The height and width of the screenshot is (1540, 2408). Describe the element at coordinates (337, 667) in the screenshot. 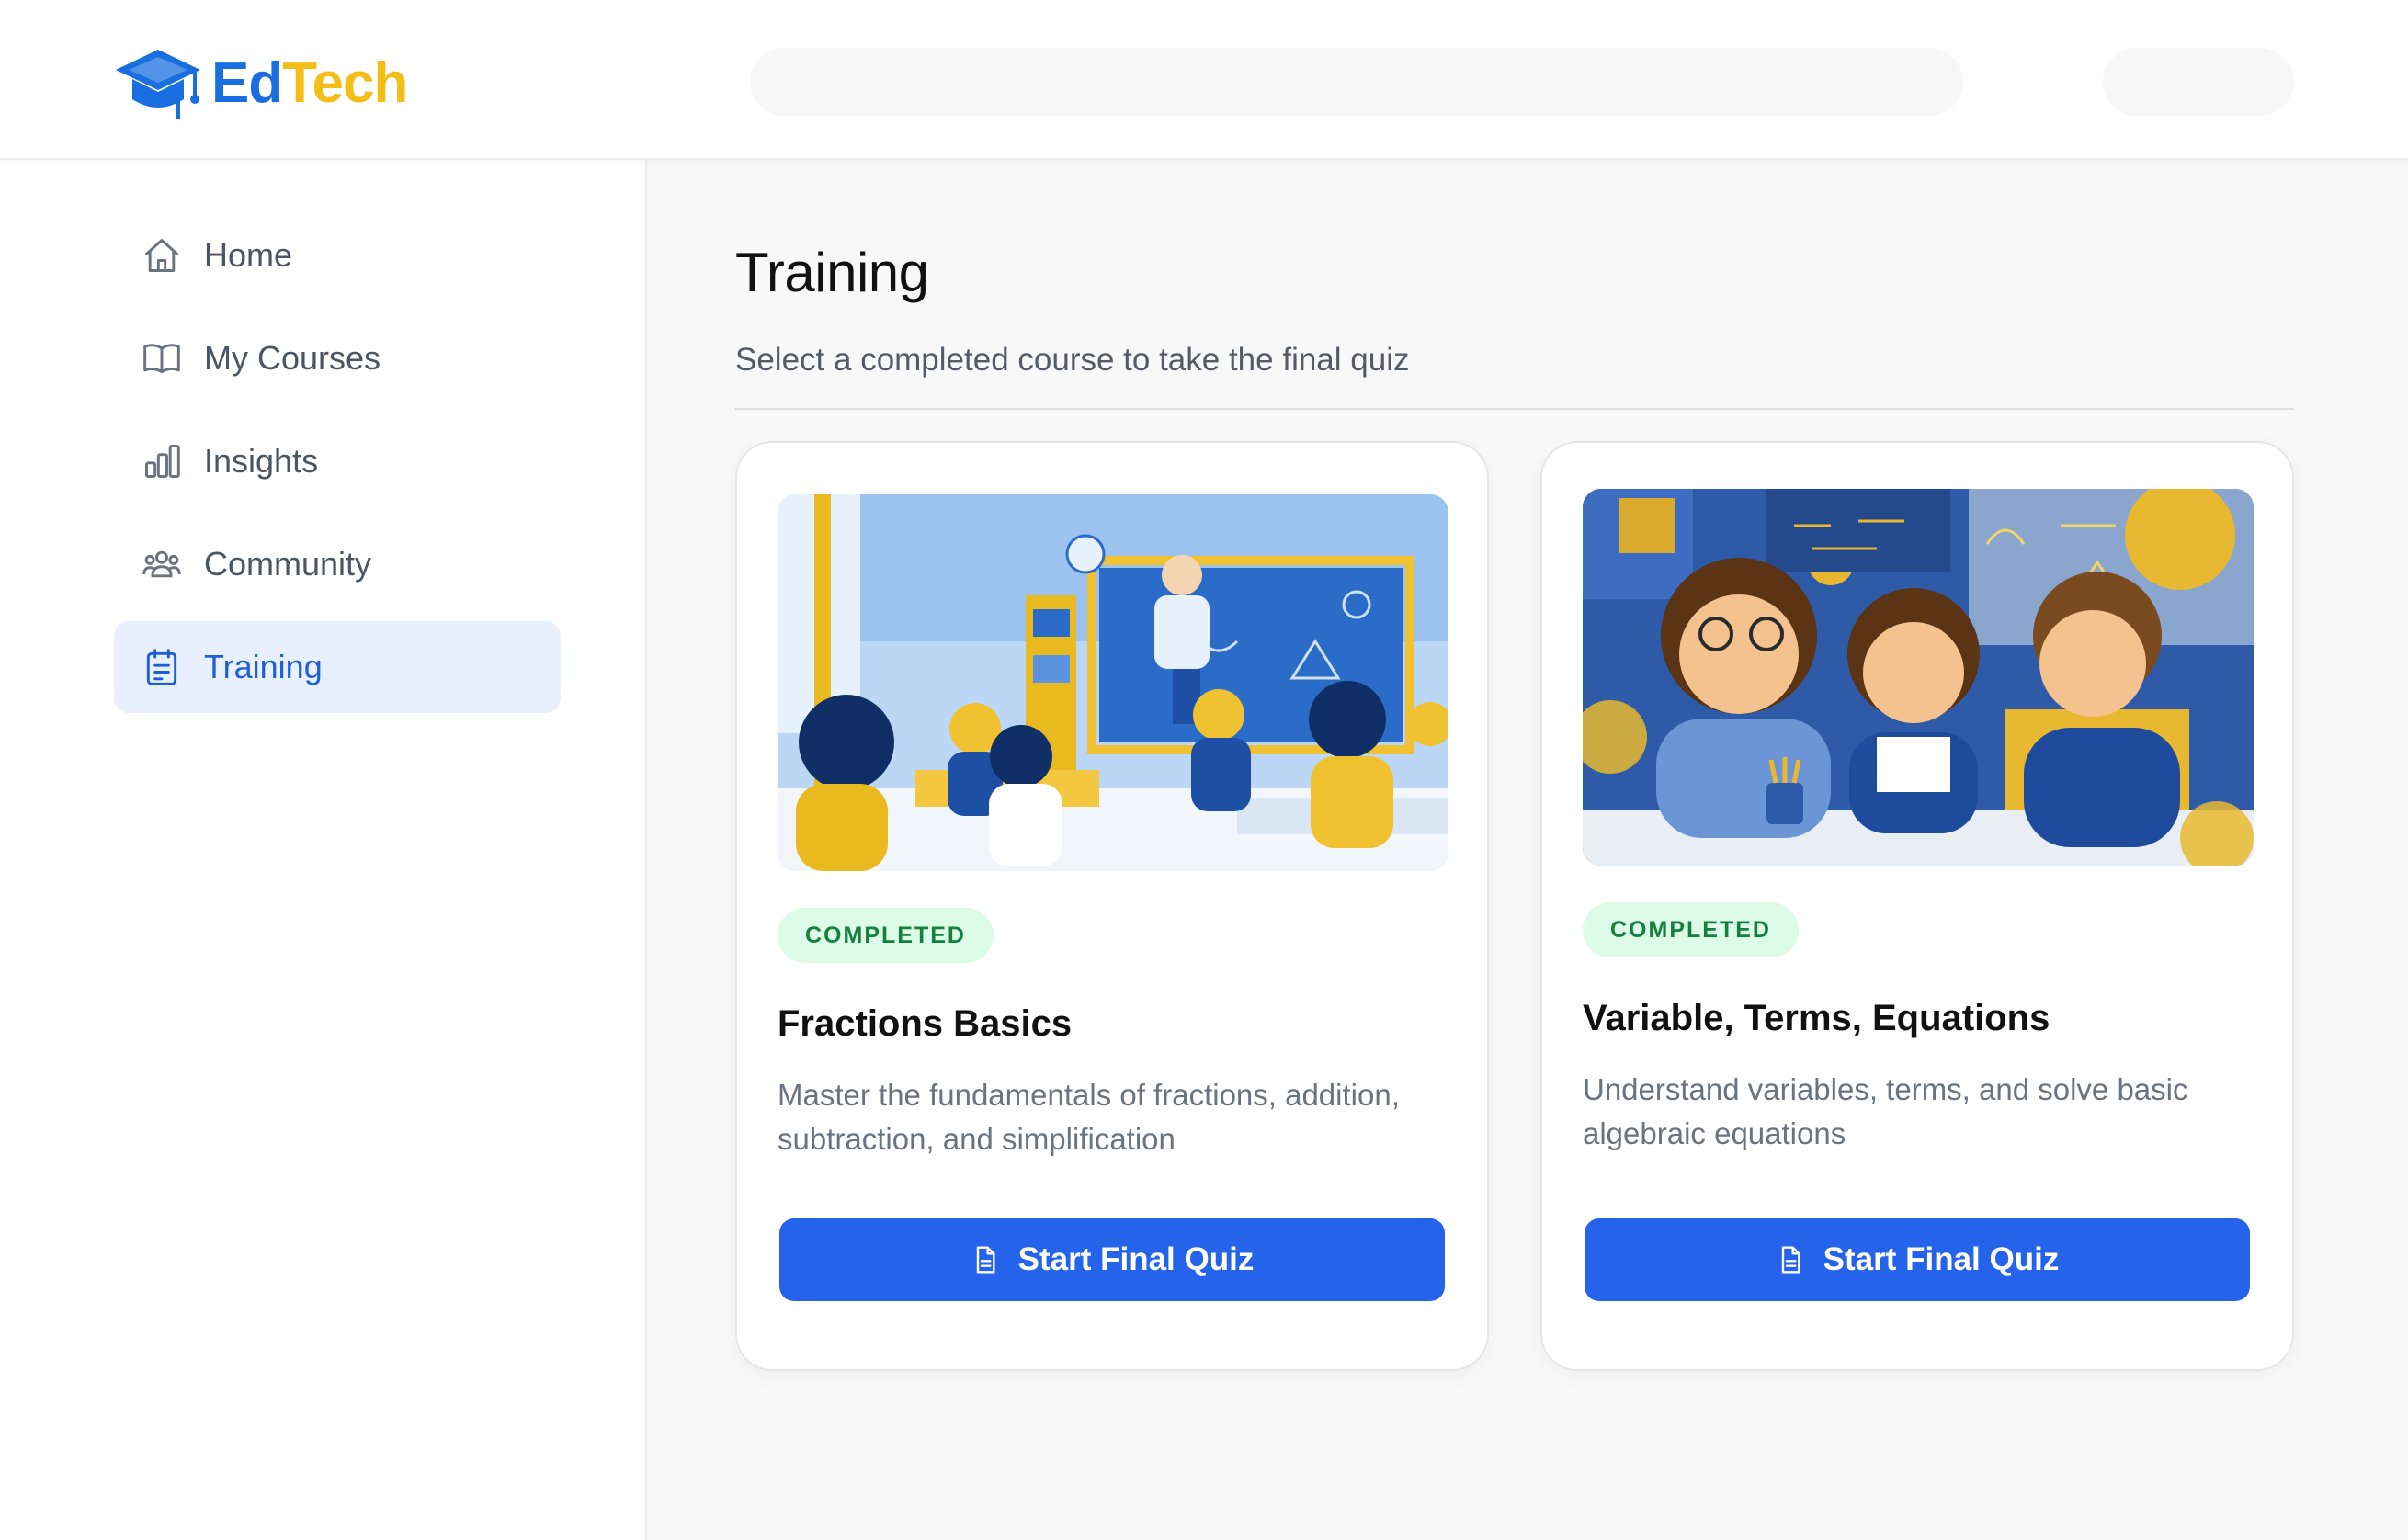

I see `sidebar-item-training: Training` at that location.